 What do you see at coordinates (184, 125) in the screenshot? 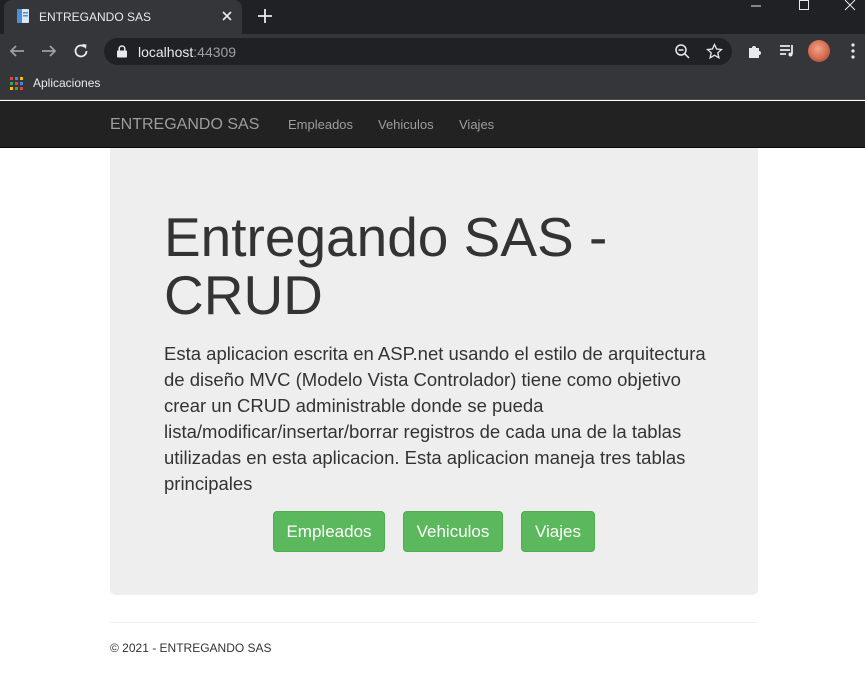
I see `navbar-brand: ENTREGANDO SAS` at bounding box center [184, 125].